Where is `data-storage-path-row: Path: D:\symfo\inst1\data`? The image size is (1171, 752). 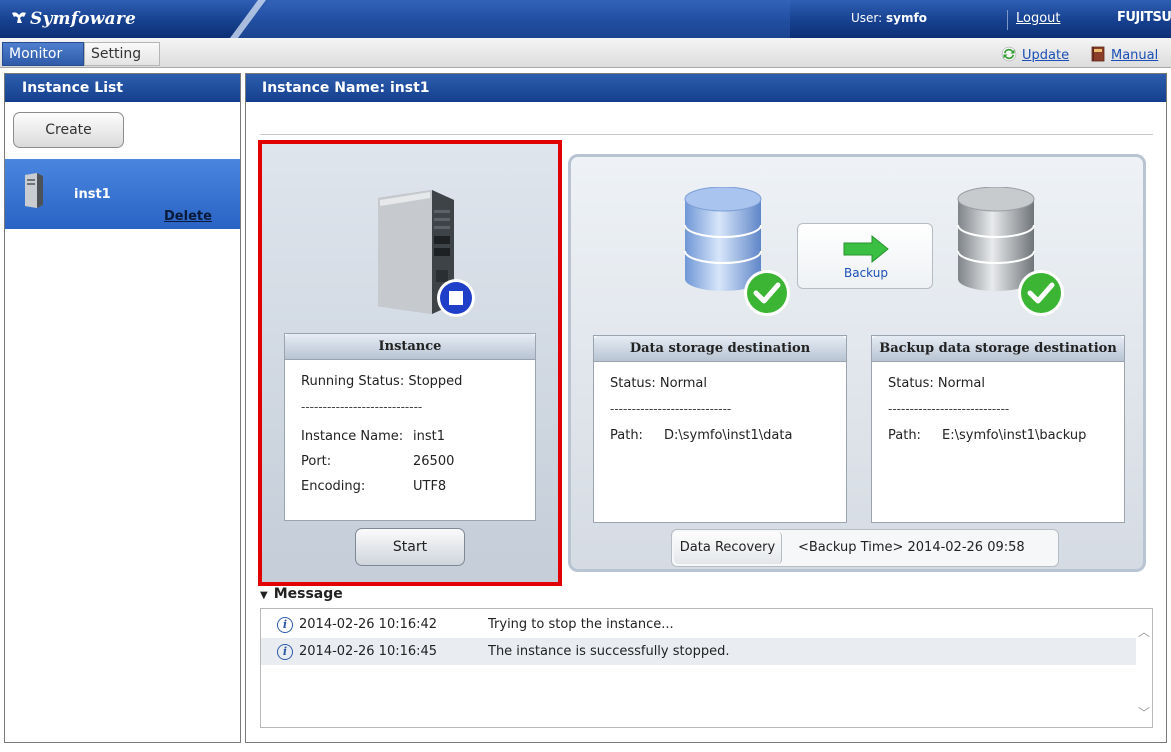 data-storage-path-row: Path: D:\symfo\inst1\data is located at coordinates (701, 435).